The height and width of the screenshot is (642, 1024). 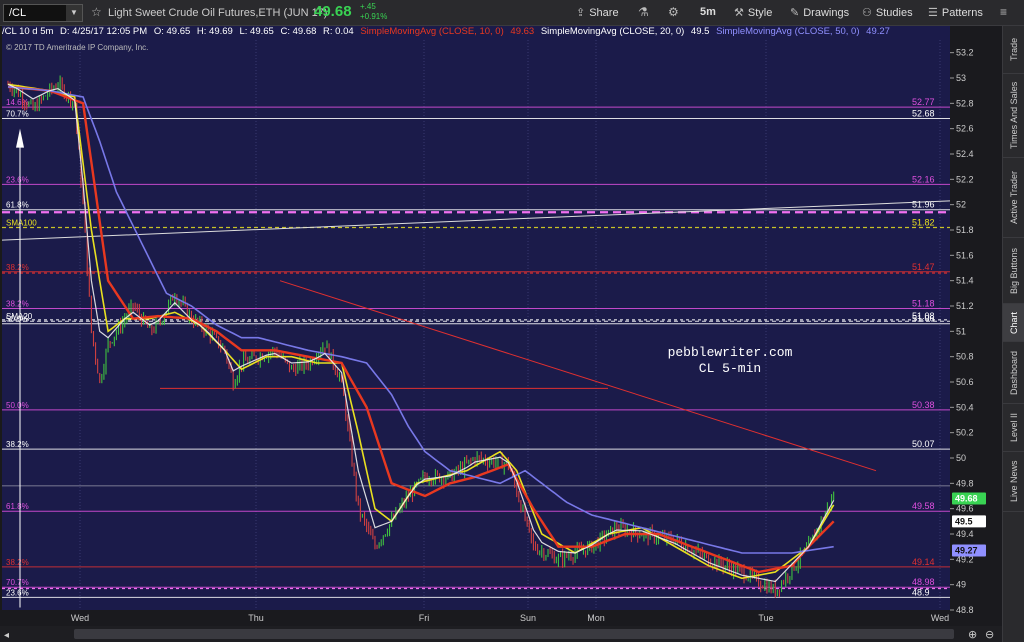 I want to click on bar-range: R: 0.04, so click(x=338, y=31).